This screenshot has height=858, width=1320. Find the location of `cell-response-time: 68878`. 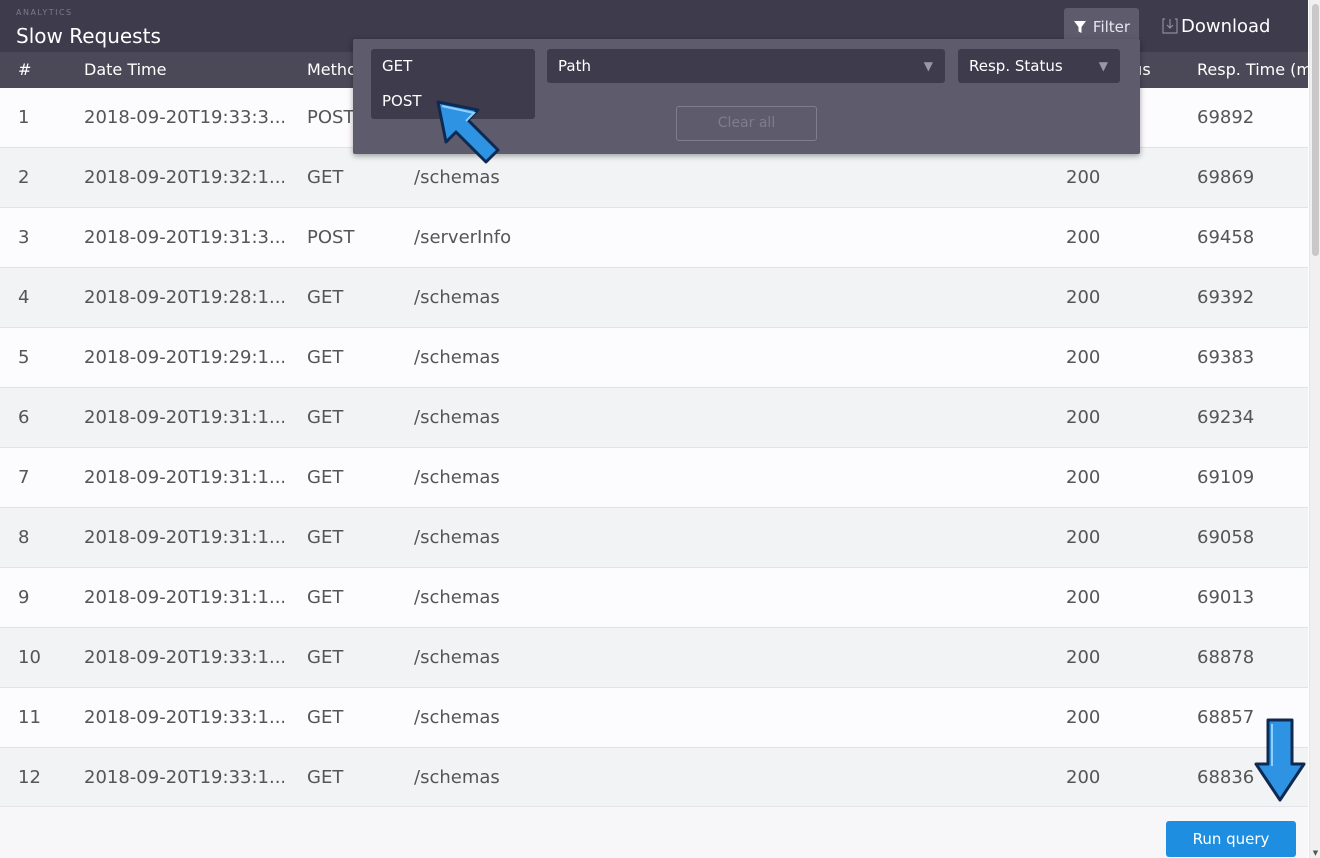

cell-response-time: 68878 is located at coordinates (1226, 657).